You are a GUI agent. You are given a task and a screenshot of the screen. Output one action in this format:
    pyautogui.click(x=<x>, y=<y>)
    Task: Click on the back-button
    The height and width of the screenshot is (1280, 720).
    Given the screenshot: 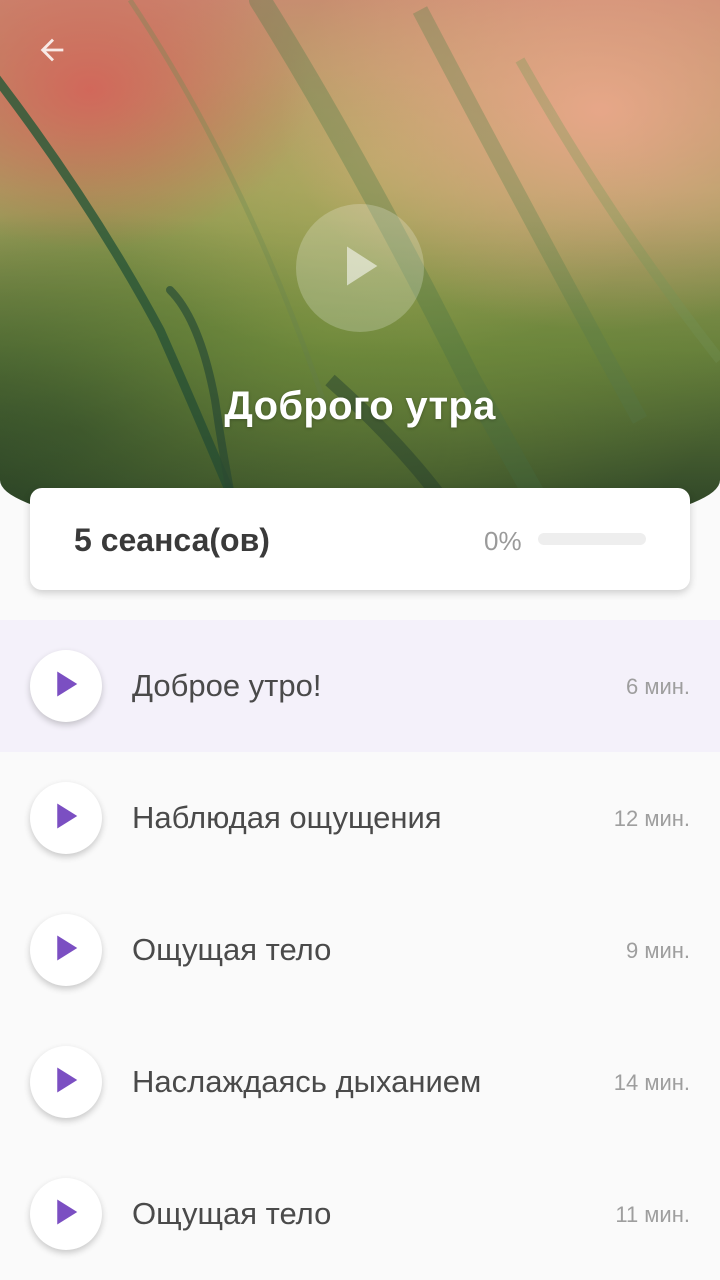 What is the action you would take?
    pyautogui.click(x=52, y=52)
    